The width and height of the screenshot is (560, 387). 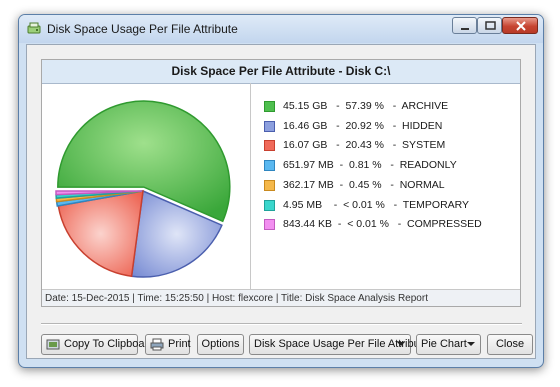 What do you see at coordinates (142, 29) in the screenshot?
I see `window-title: Disk Space Usage Per File Attribute` at bounding box center [142, 29].